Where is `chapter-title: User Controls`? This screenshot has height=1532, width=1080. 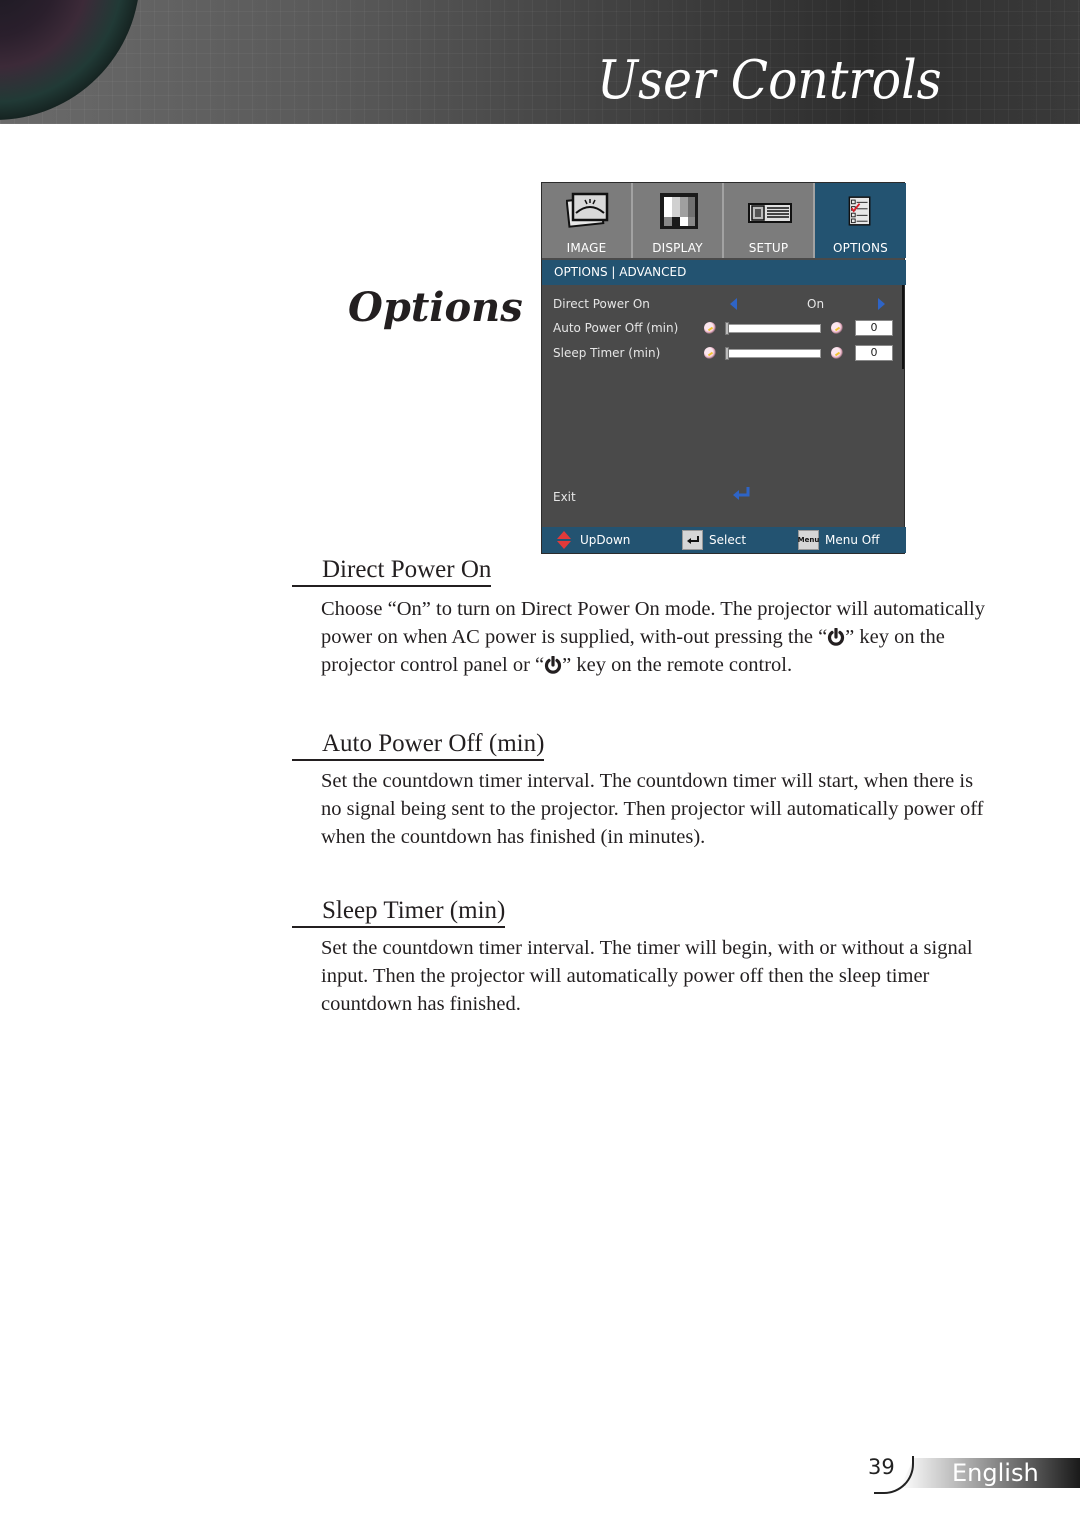 chapter-title: User Controls is located at coordinates (769, 80).